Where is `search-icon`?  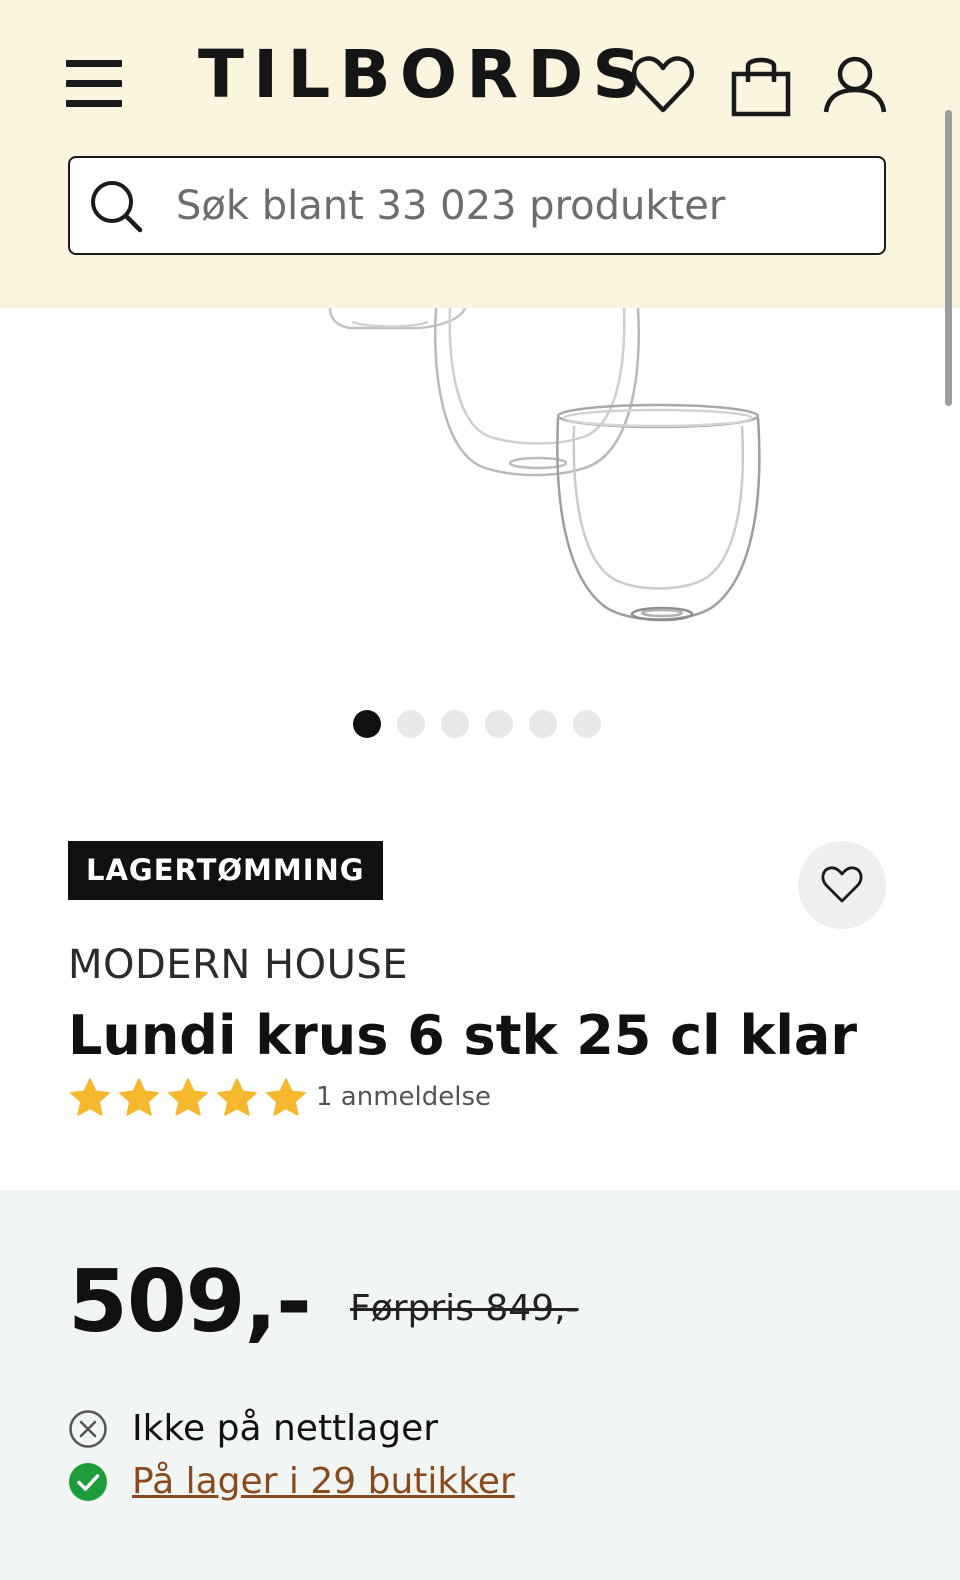 search-icon is located at coordinates (116, 206).